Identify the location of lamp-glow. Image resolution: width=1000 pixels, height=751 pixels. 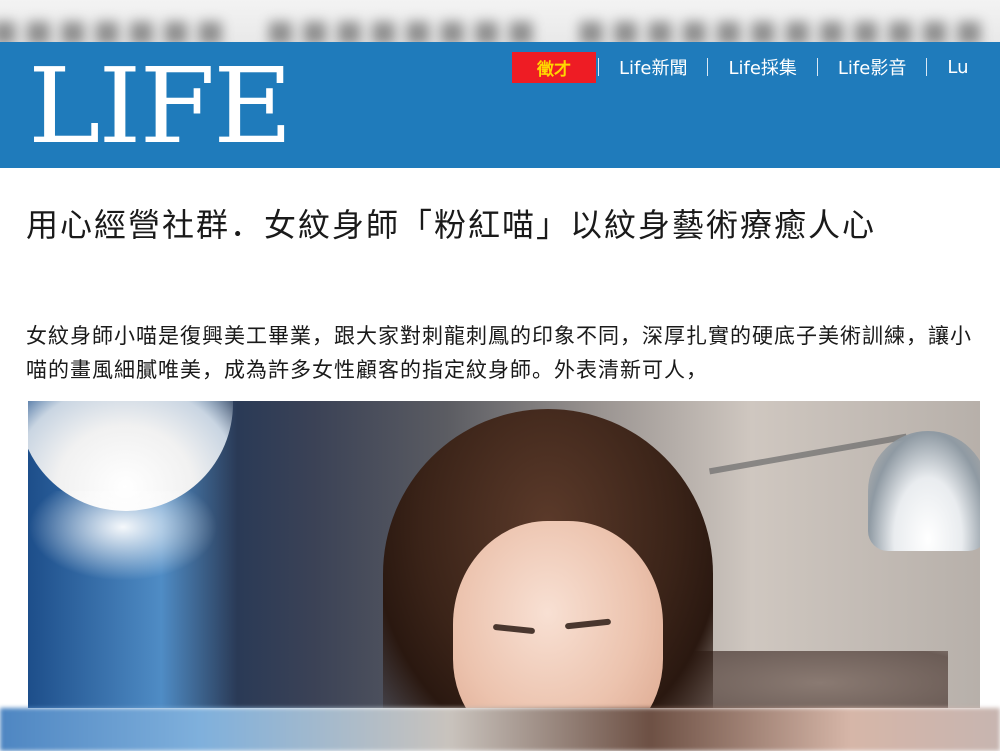
(123, 536).